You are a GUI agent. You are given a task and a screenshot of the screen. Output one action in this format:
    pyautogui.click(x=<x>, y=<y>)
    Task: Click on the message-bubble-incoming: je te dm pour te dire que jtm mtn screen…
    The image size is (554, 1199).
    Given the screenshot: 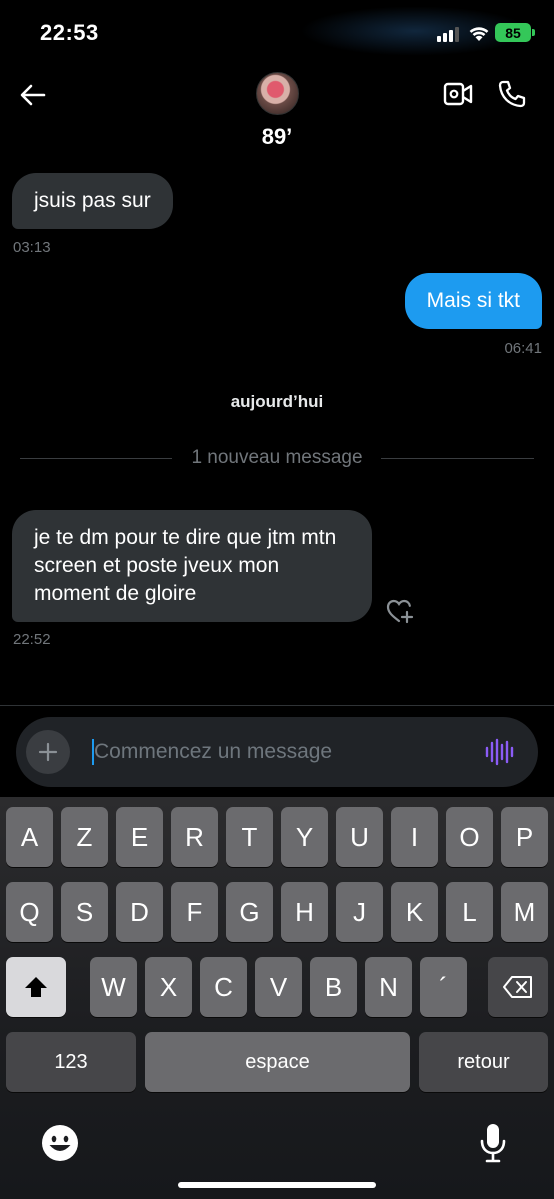 What is the action you would take?
    pyautogui.click(x=192, y=566)
    